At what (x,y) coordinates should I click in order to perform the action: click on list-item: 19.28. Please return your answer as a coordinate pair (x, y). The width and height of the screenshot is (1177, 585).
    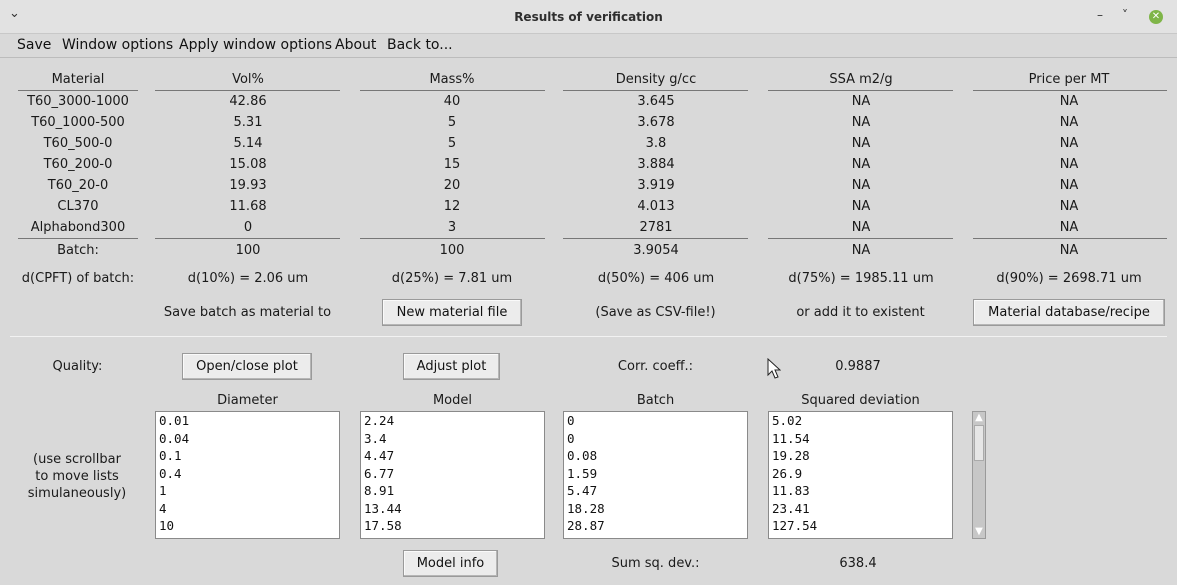
    Looking at the image, I should click on (860, 456).